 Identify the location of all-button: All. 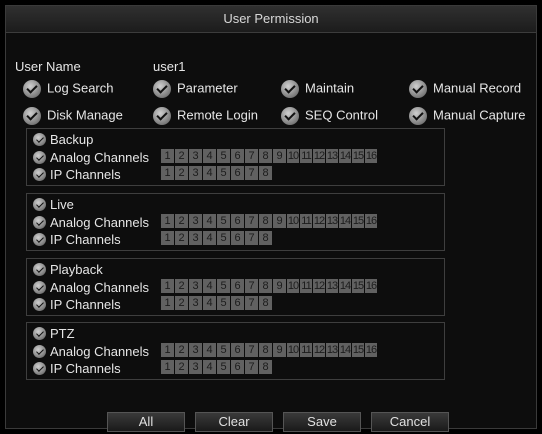
(146, 422).